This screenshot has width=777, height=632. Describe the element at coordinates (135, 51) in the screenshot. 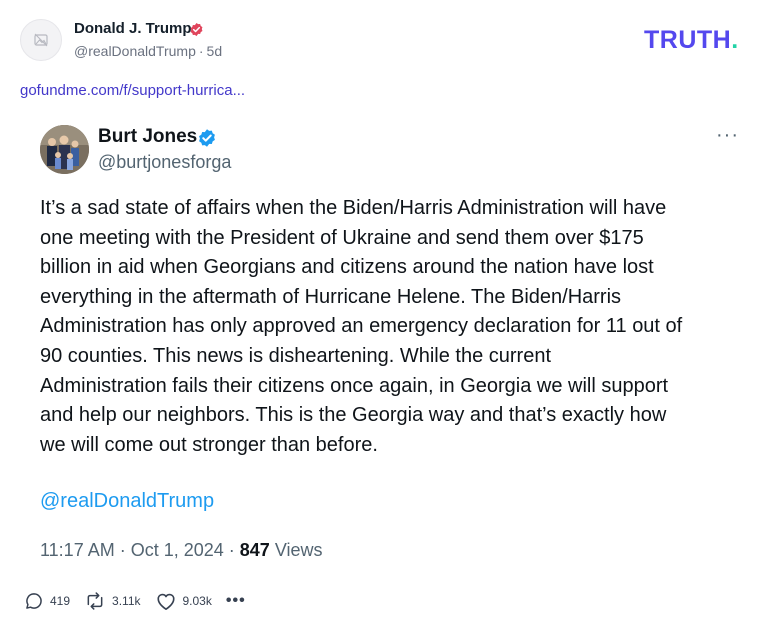

I see `author-handle: @realDonaldTrump` at that location.